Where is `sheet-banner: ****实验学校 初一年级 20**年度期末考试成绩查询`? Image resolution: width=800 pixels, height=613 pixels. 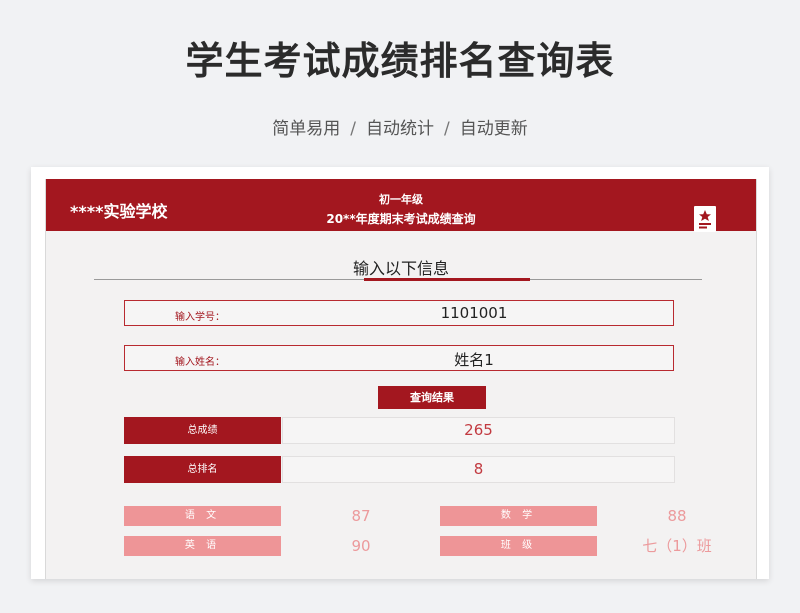 sheet-banner: ****实验学校 初一年级 20**年度期末考试成绩查询 is located at coordinates (401, 205).